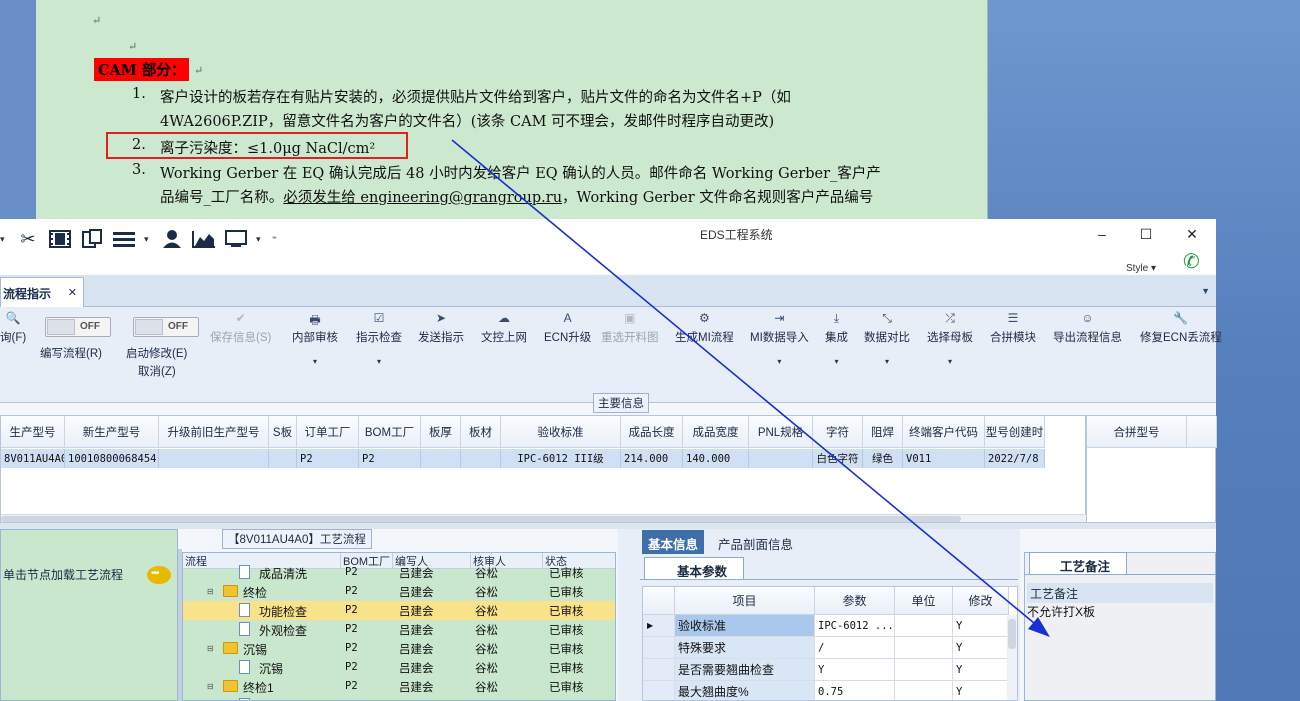  What do you see at coordinates (745, 601) in the screenshot?
I see `params-column-header: 项目` at bounding box center [745, 601].